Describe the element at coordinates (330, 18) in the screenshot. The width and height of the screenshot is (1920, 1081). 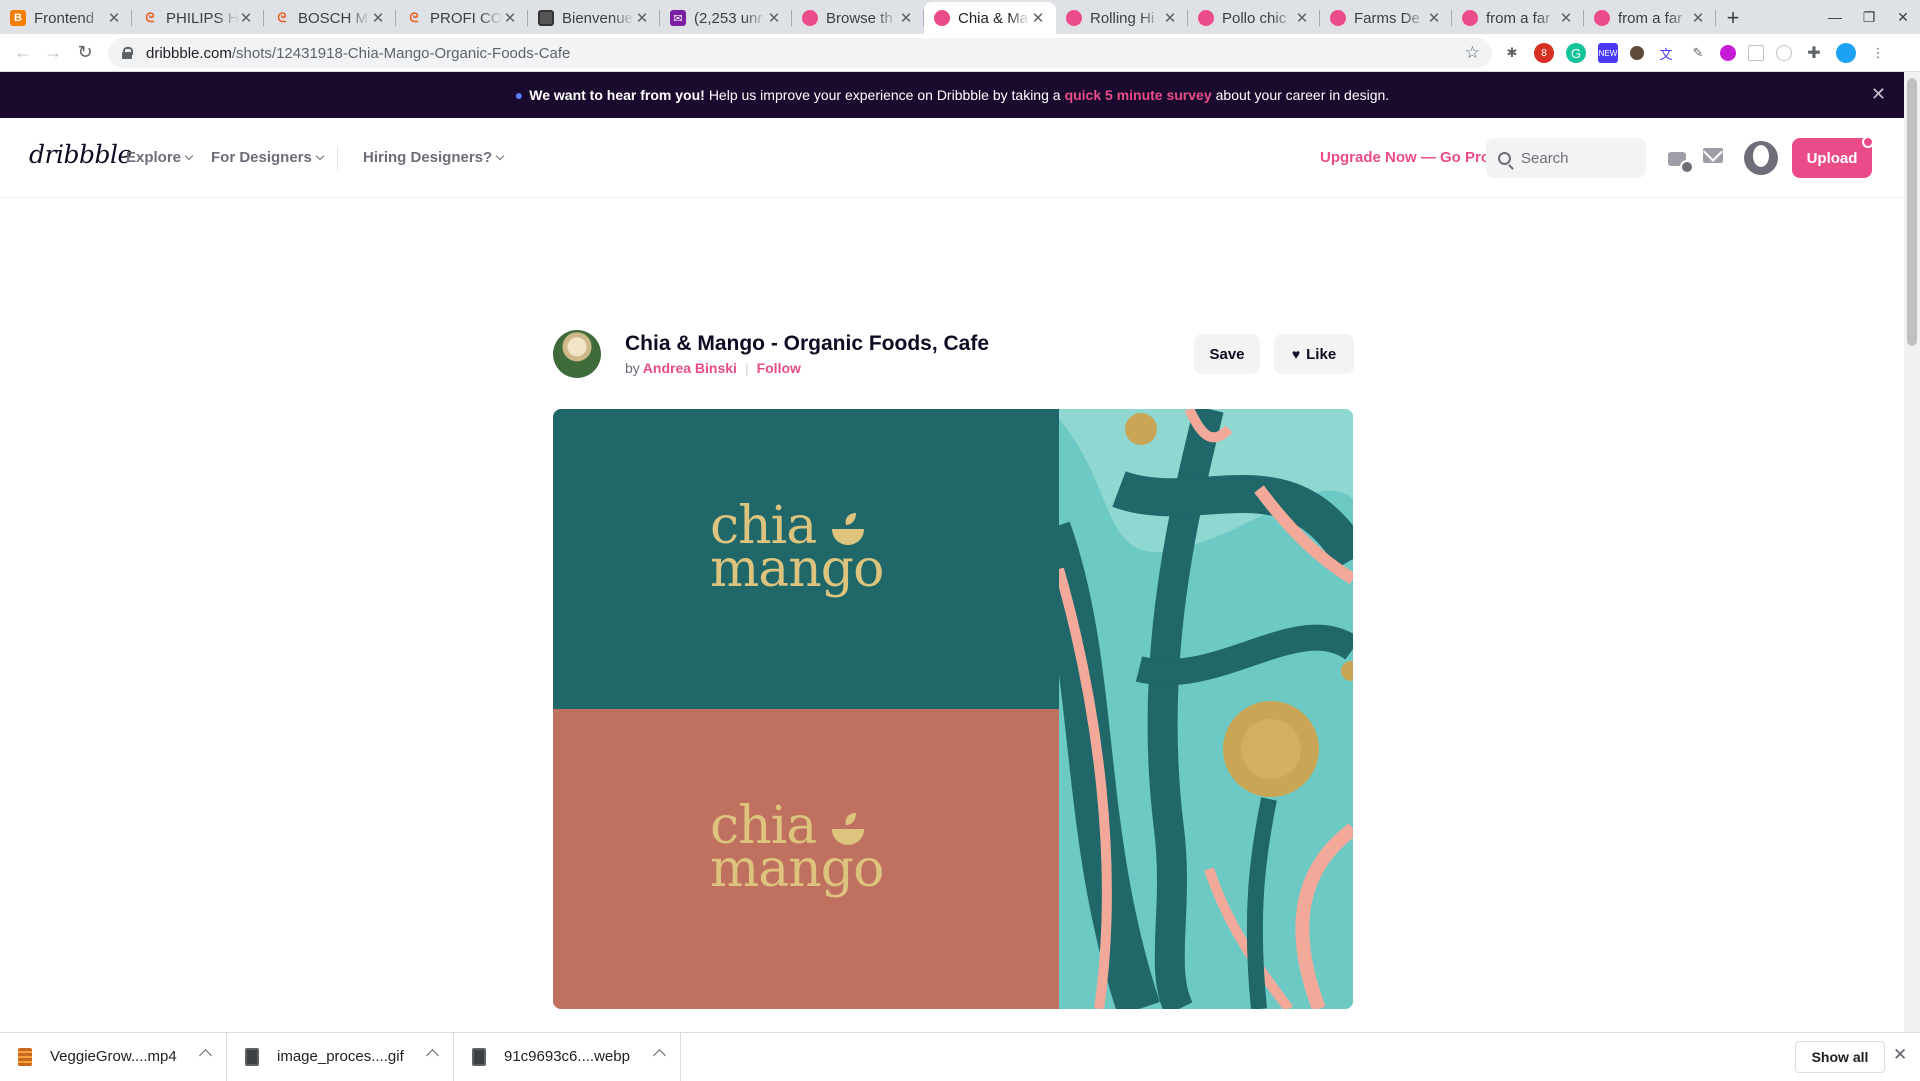
I see `browser-tab: ᘓ BOSCH M ✕` at that location.